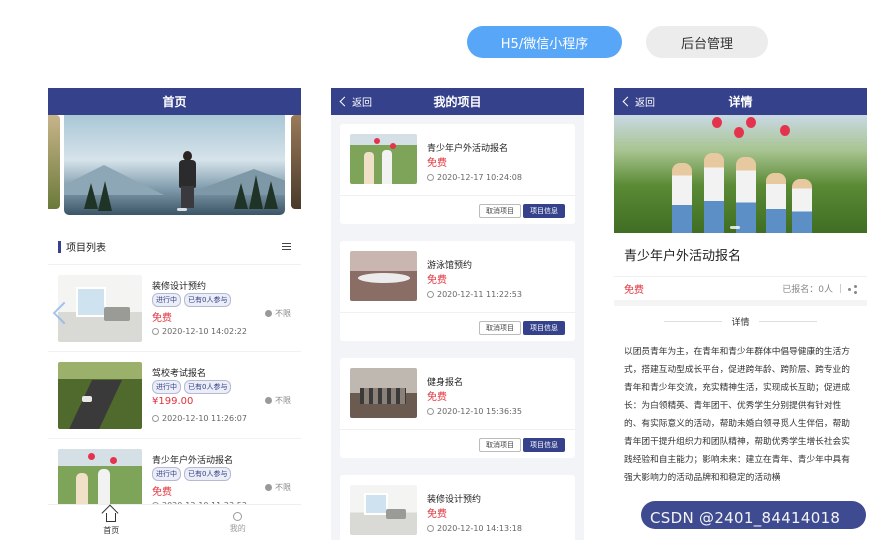 The width and height of the screenshot is (879, 540). What do you see at coordinates (745, 518) in the screenshot?
I see `watermark: CSDN @2401_84414018` at bounding box center [745, 518].